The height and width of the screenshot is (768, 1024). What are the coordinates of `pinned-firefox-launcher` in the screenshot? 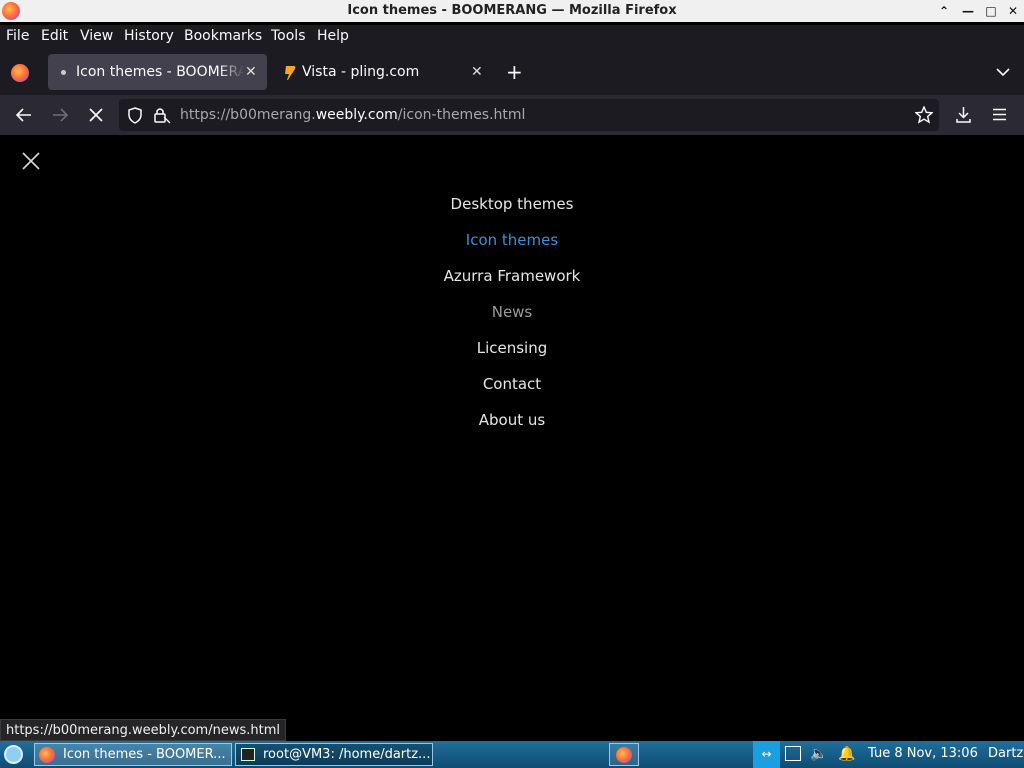 It's located at (624, 754).